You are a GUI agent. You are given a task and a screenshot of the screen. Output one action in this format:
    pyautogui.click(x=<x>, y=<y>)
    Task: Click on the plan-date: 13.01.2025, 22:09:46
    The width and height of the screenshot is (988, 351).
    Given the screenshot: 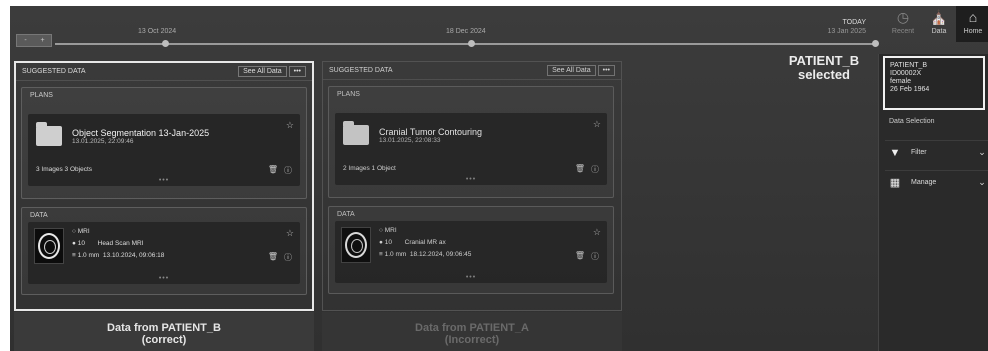 What is the action you would take?
    pyautogui.click(x=103, y=141)
    